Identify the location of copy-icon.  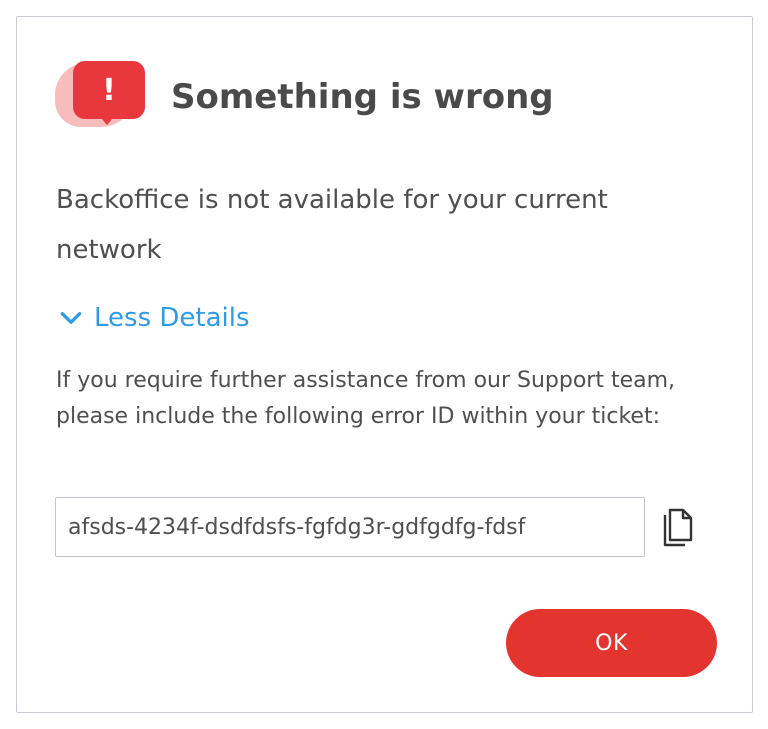
(678, 527).